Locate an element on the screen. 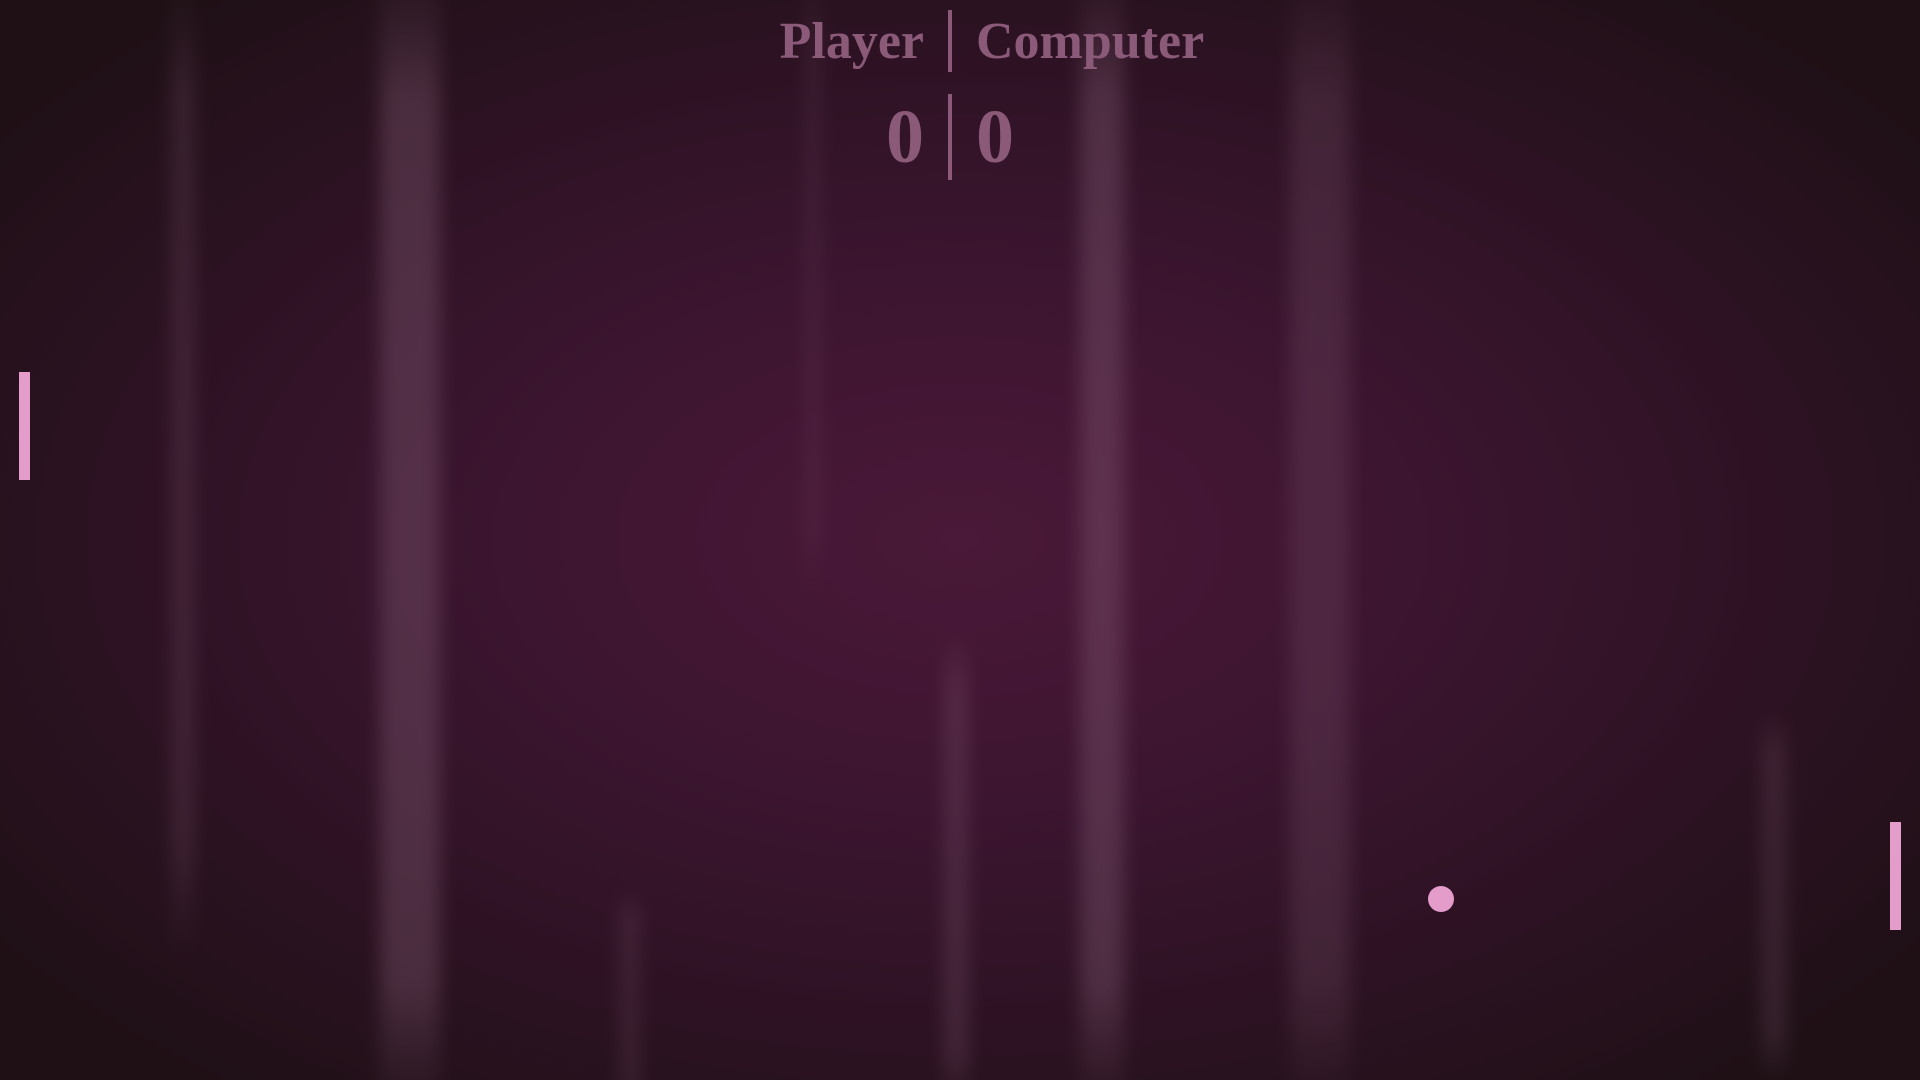 The width and height of the screenshot is (1920, 1080). player-paddle is located at coordinates (24, 426).